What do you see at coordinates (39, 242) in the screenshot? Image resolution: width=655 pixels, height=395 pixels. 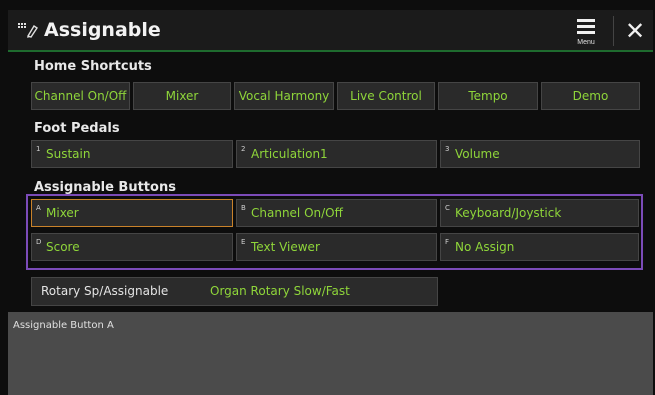 I see `assignable-button-d-index: D` at bounding box center [39, 242].